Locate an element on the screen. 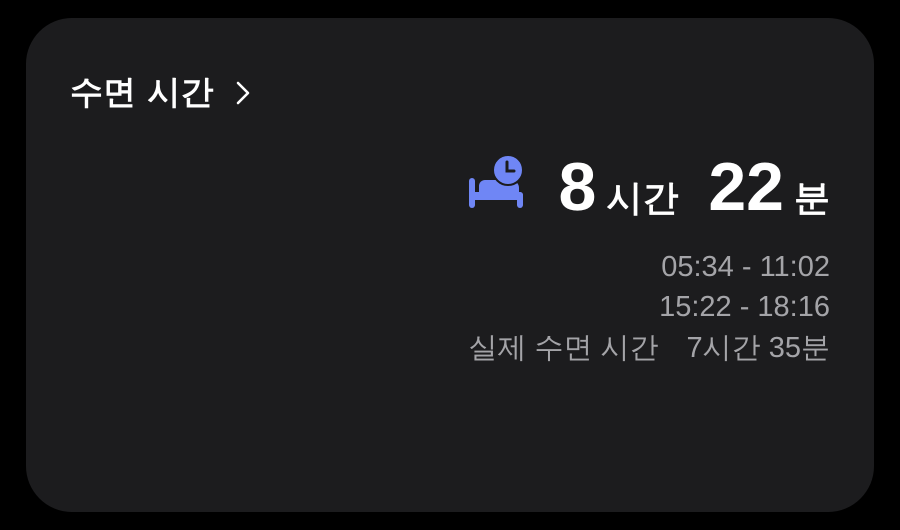  chevron-right-icon is located at coordinates (243, 92).